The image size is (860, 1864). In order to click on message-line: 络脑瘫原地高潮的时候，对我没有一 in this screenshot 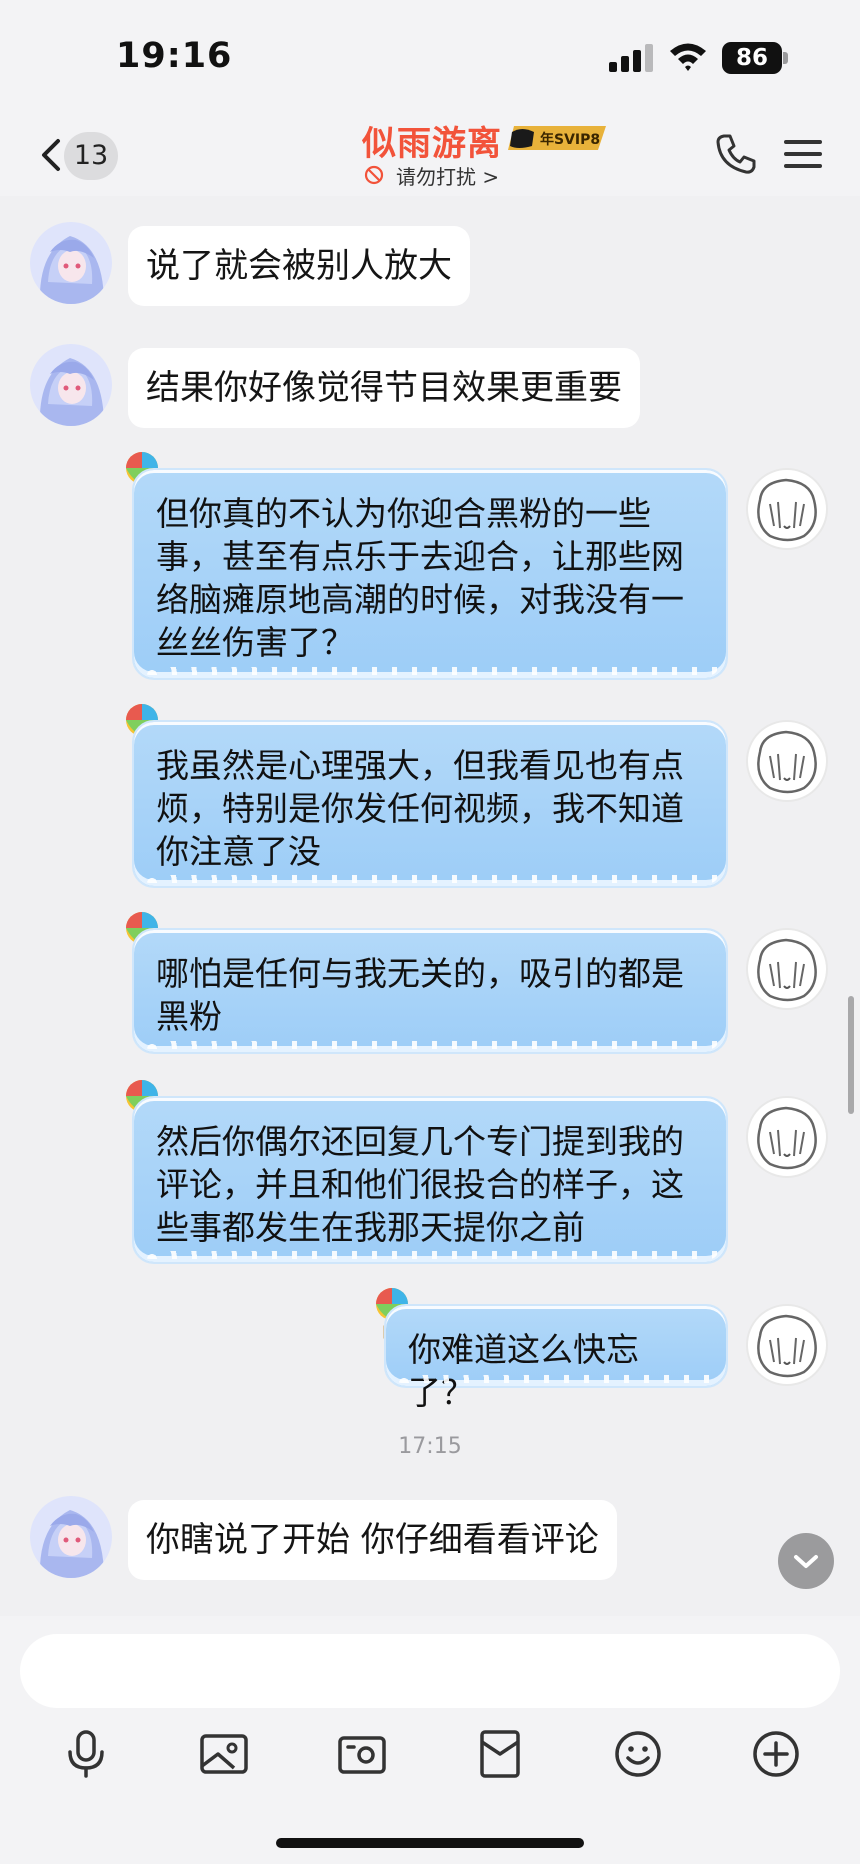, I will do `click(420, 599)`.